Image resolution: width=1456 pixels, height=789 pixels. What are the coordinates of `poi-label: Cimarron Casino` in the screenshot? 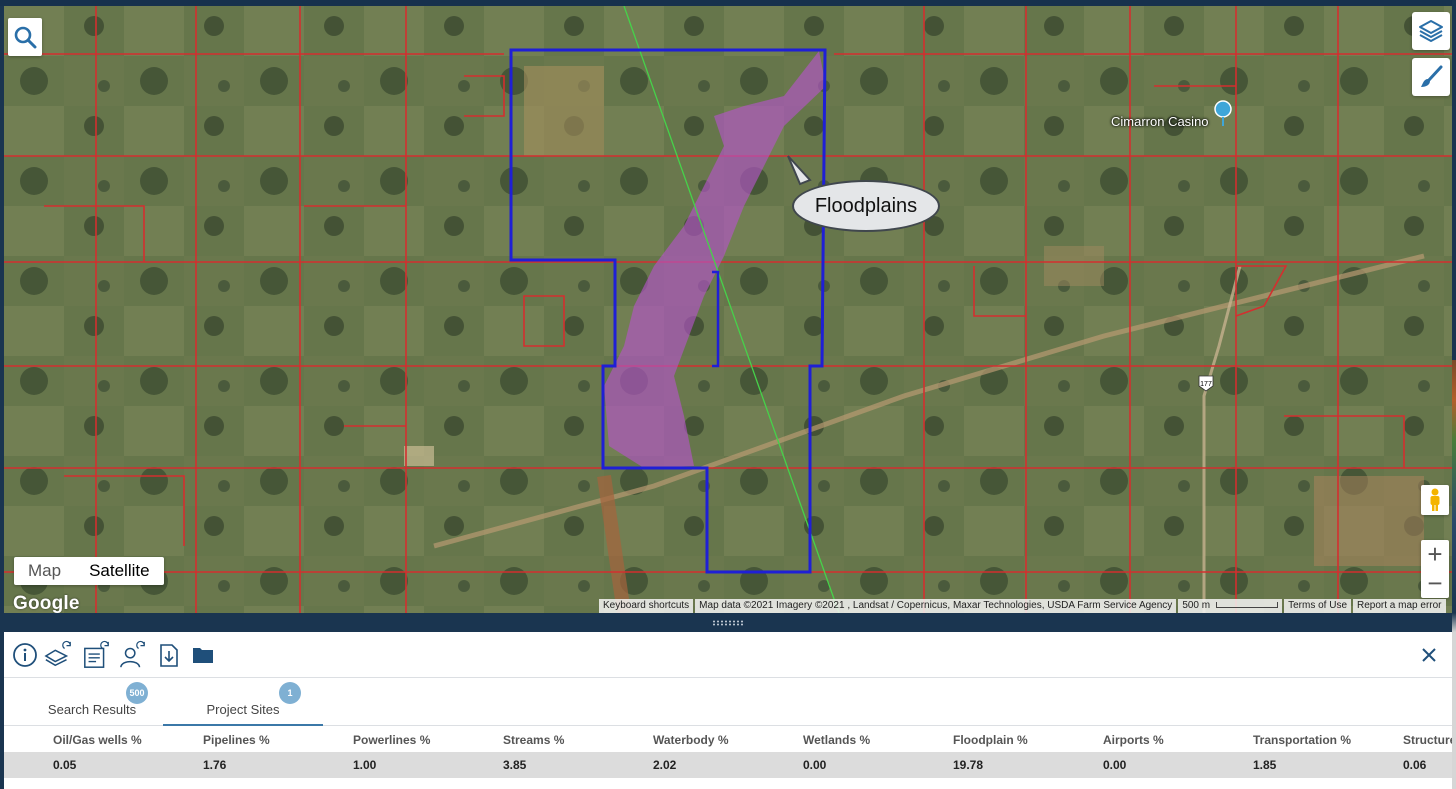 It's located at (1160, 121).